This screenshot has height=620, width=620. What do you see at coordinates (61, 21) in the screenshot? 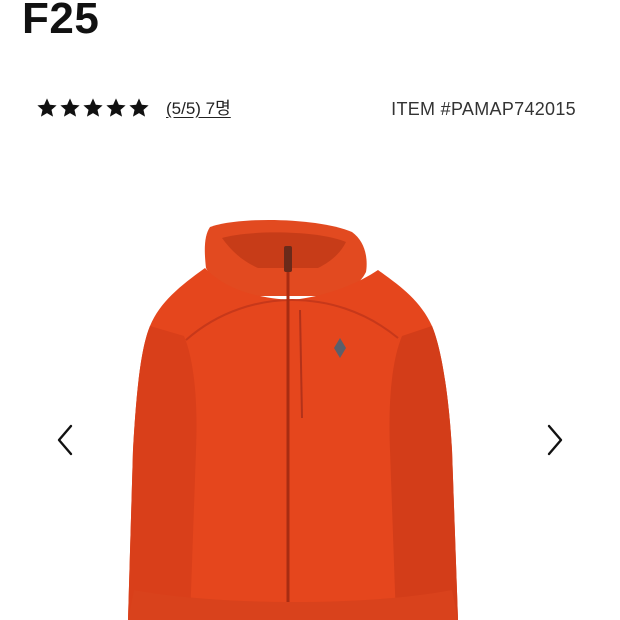
I see `product-title: F25` at bounding box center [61, 21].